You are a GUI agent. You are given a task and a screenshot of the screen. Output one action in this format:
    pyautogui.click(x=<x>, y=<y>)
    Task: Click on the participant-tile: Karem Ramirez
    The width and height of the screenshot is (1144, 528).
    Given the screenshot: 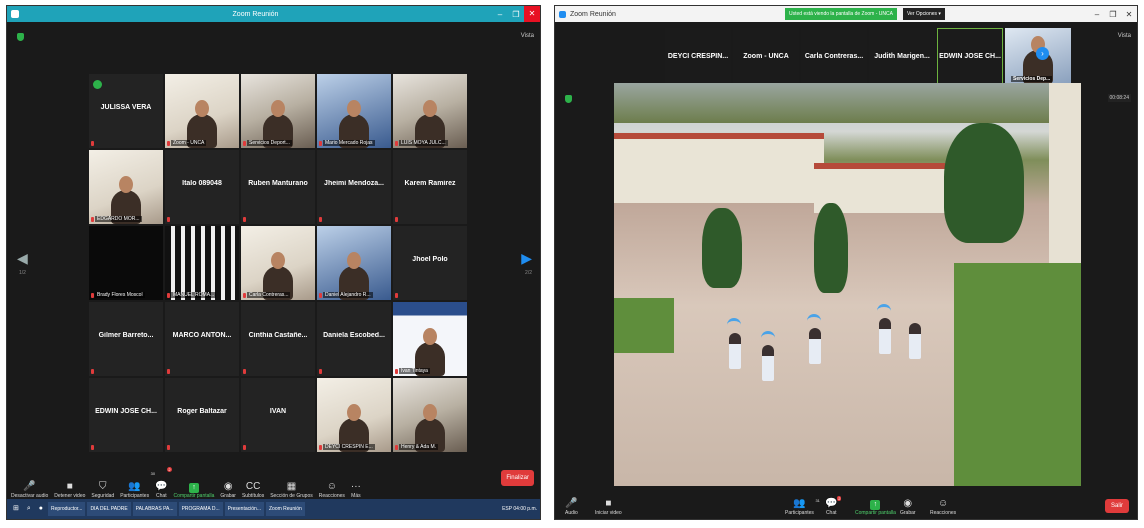 What is the action you would take?
    pyautogui.click(x=430, y=187)
    